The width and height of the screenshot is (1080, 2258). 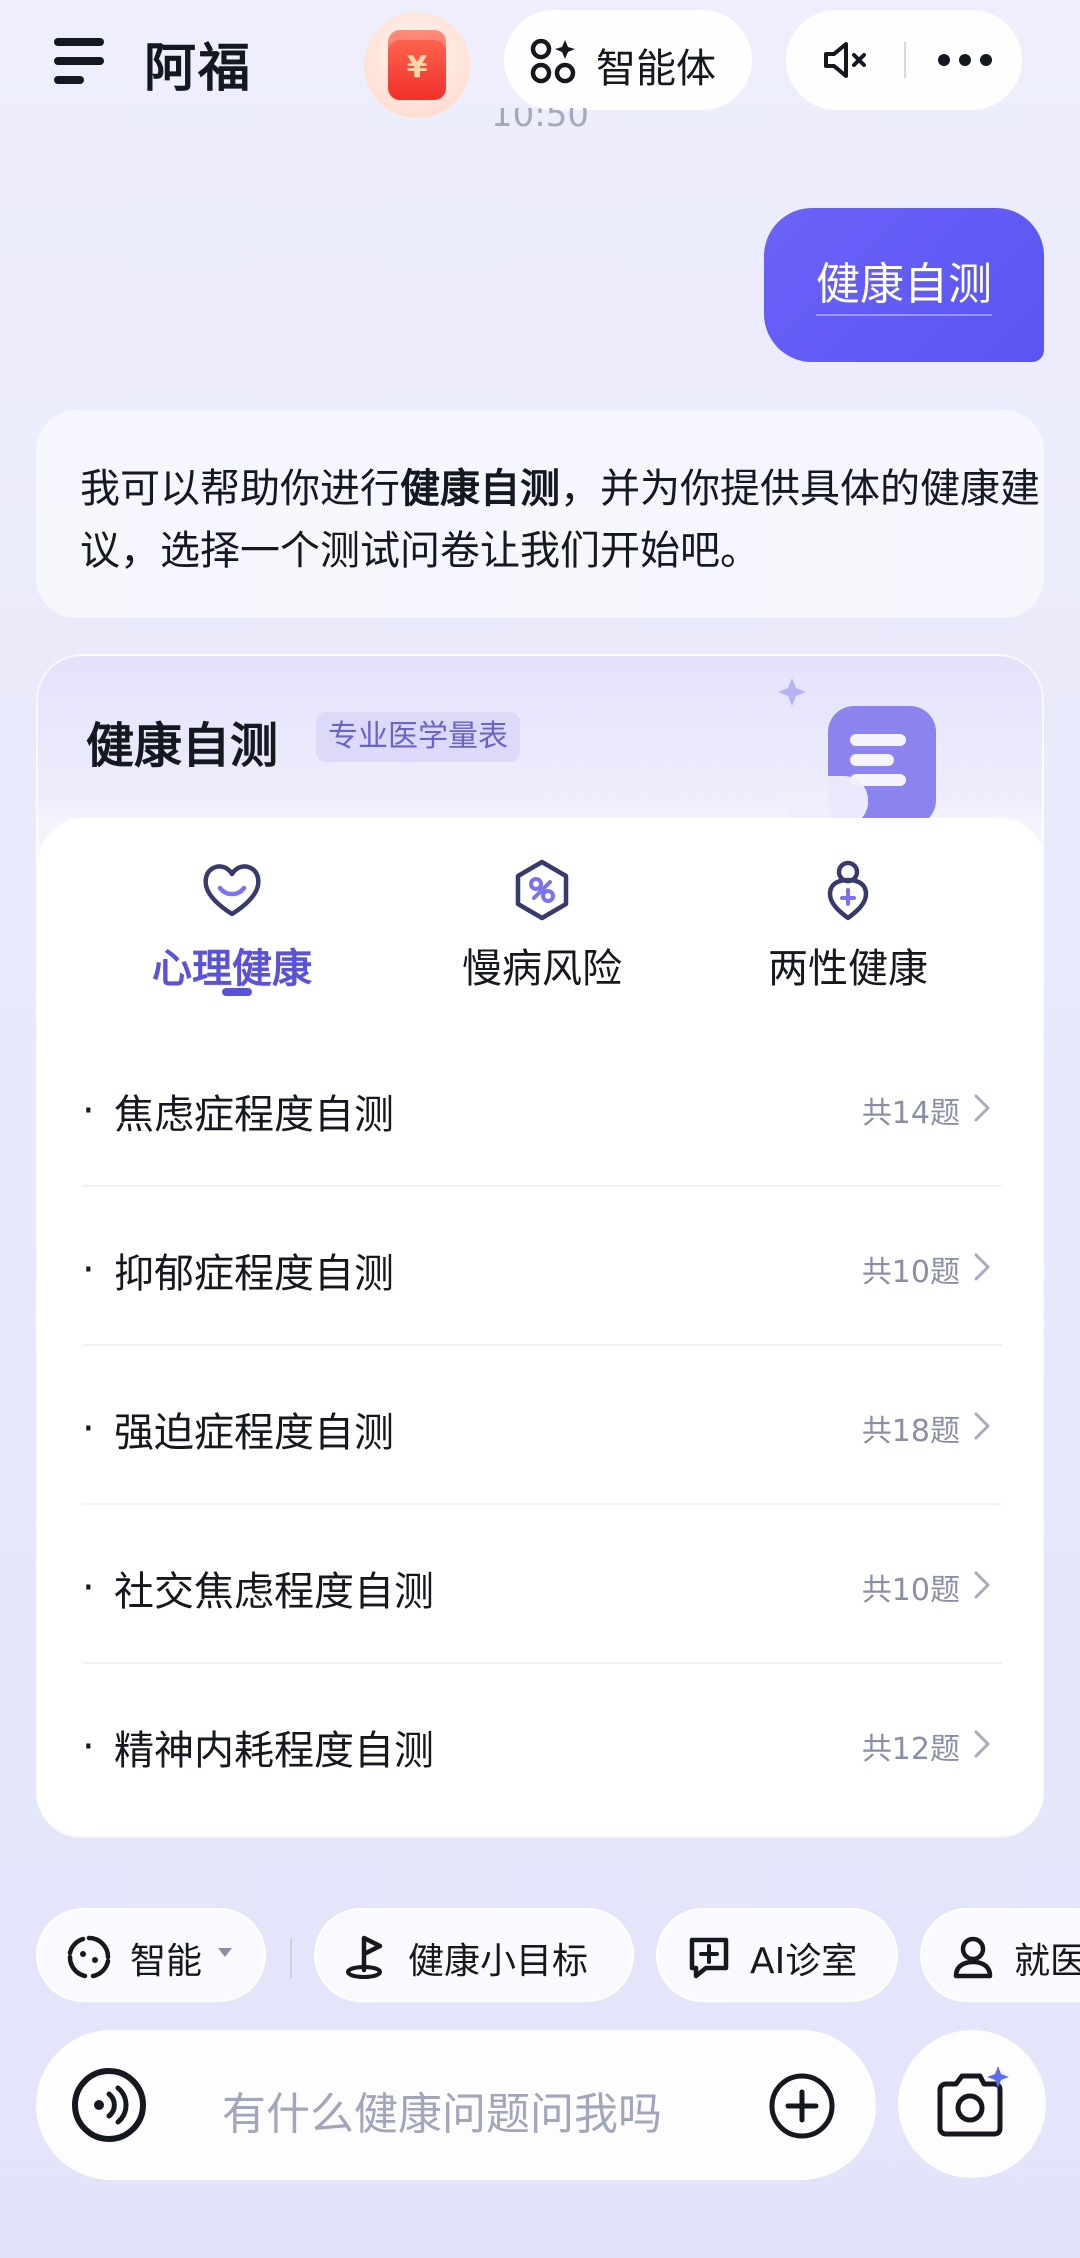 I want to click on tab-chronic-risk: 慢病风险, so click(x=542, y=943).